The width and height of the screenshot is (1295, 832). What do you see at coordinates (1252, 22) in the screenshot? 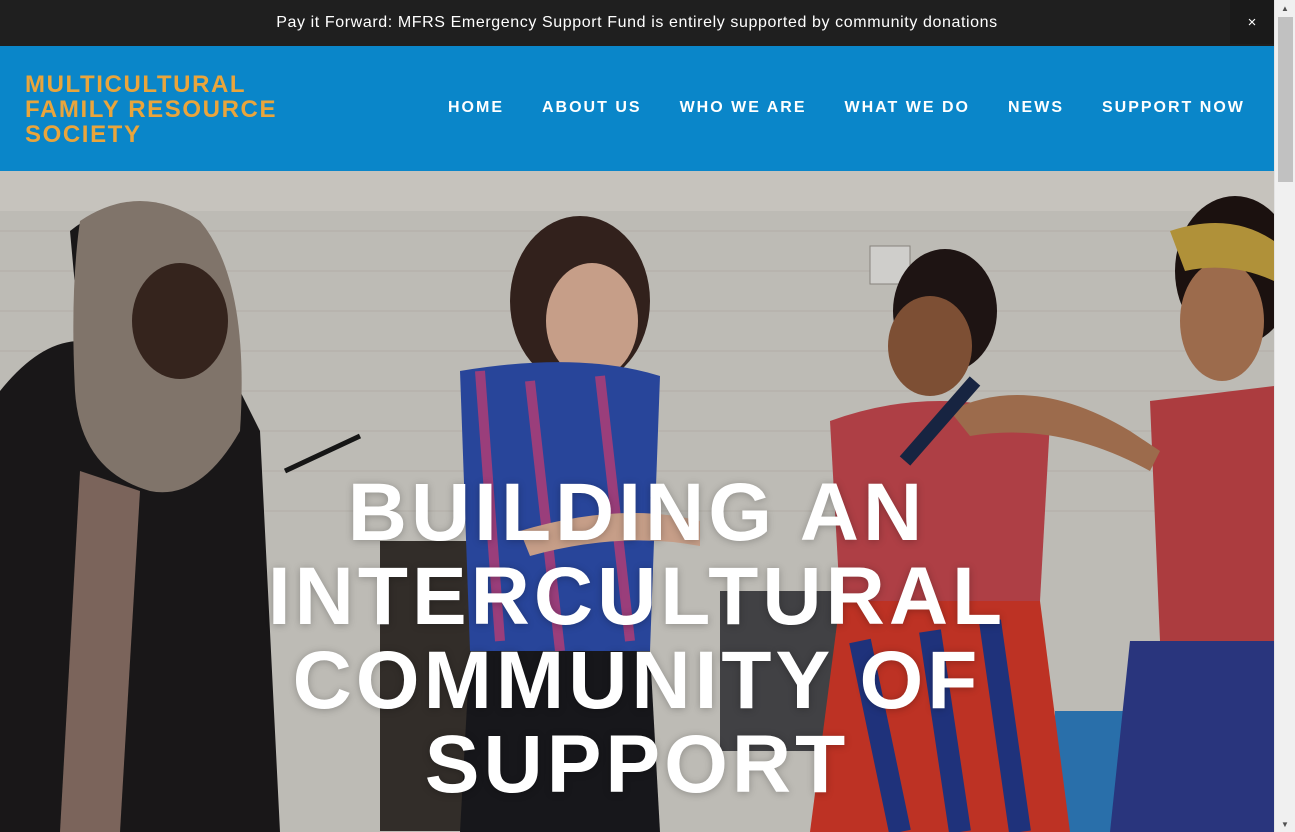
I see `close-icon: ×` at bounding box center [1252, 22].